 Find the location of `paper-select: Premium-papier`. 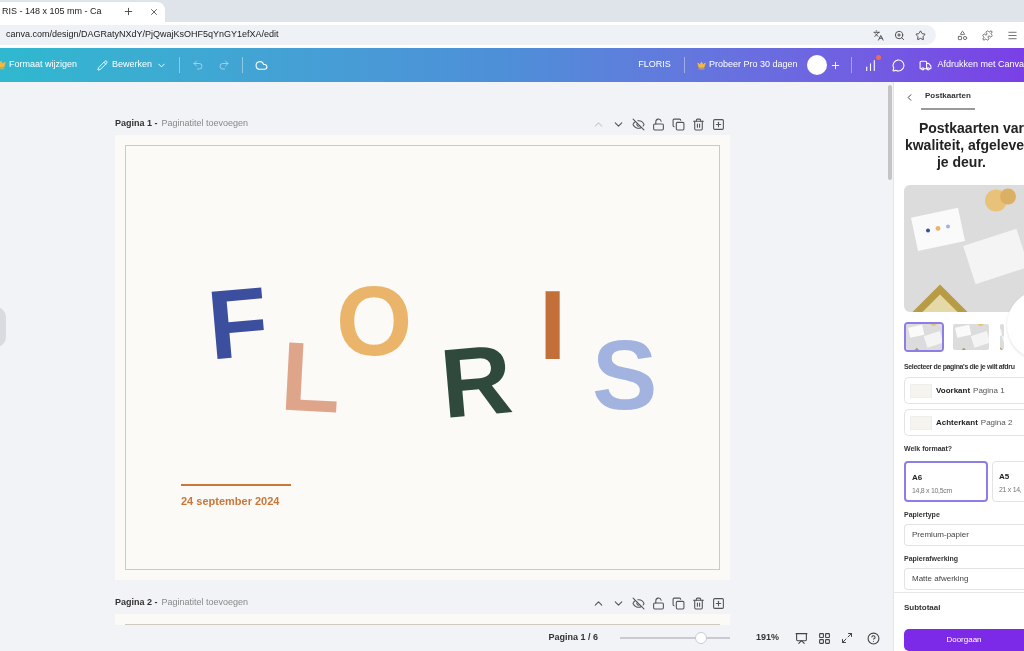

paper-select: Premium-papier is located at coordinates (964, 535).